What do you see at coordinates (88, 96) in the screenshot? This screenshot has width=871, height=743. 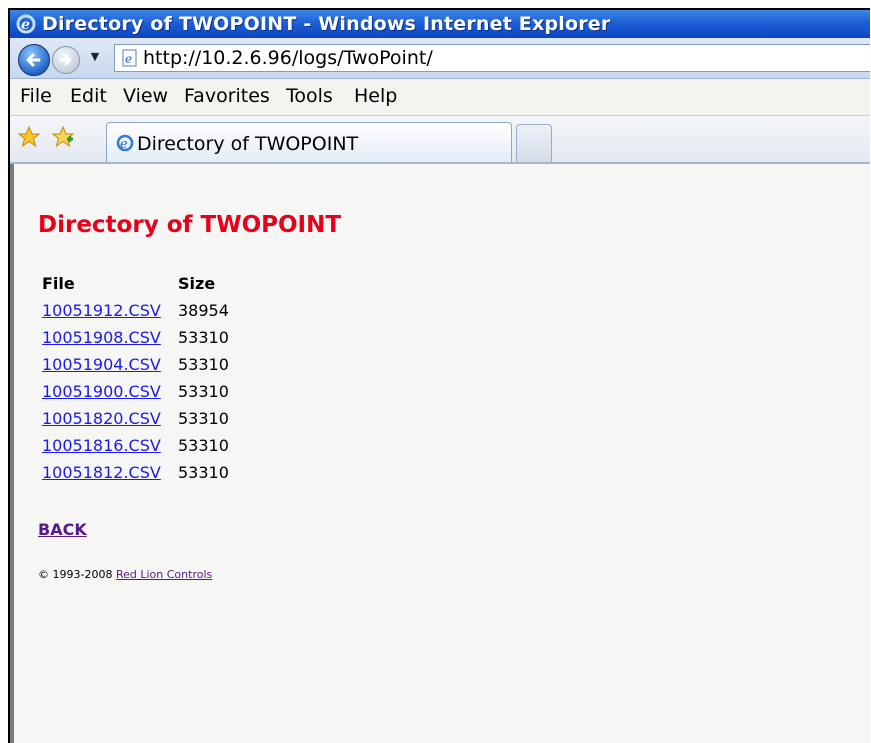 I see `menu-edit: Edit` at bounding box center [88, 96].